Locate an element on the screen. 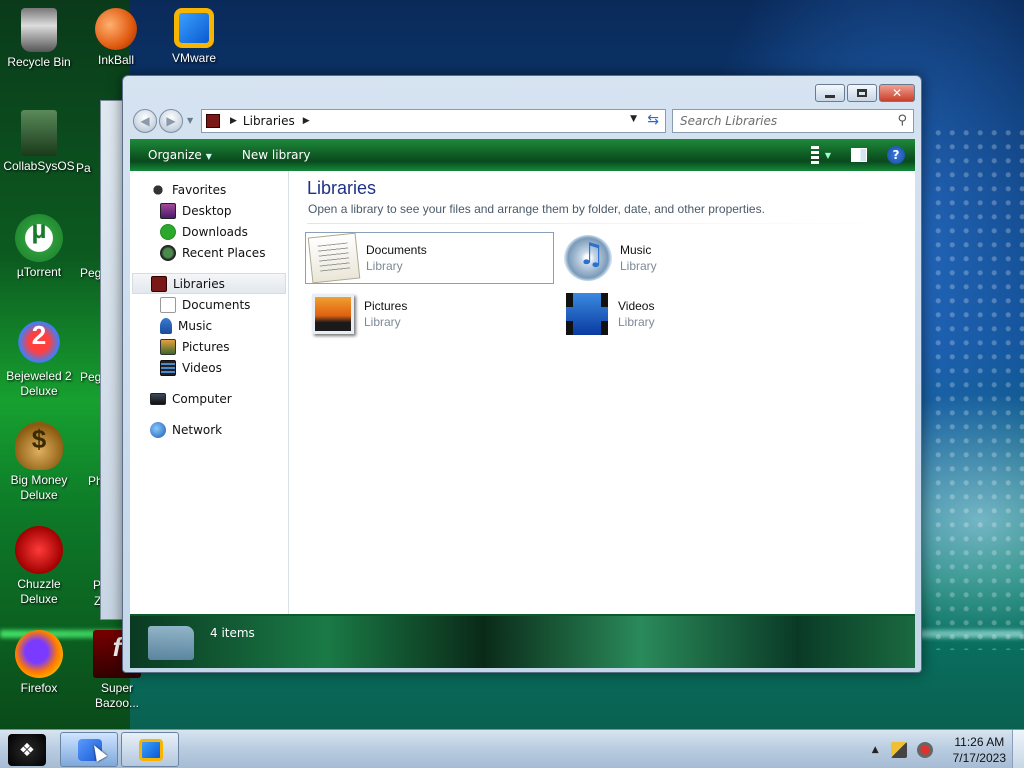  breadcrumb-libraries: Libraries is located at coordinates (269, 121).